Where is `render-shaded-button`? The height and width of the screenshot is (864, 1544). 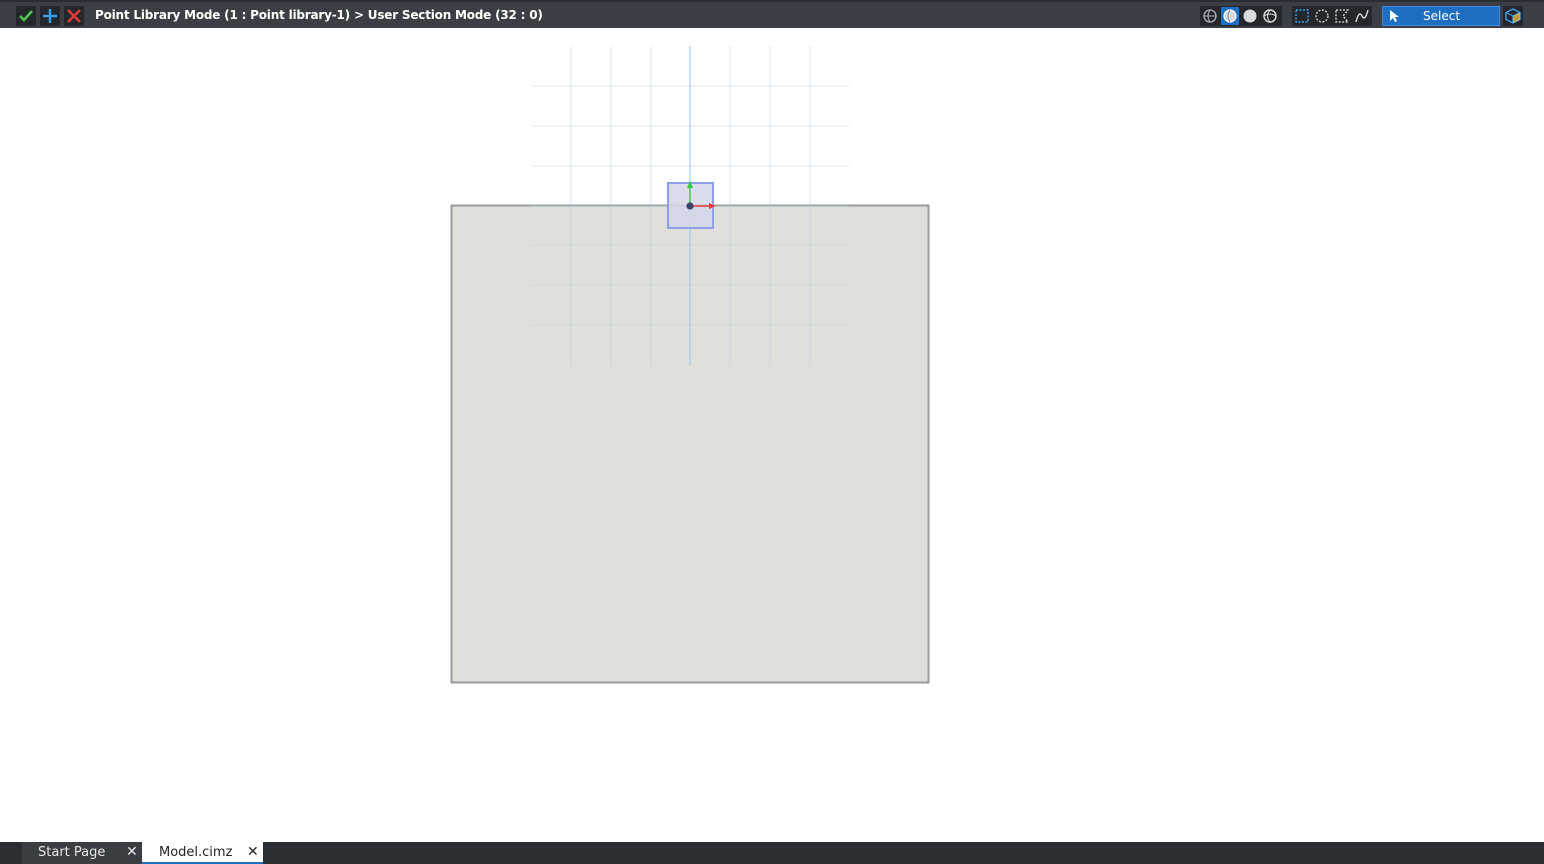
render-shaded-button is located at coordinates (1250, 16).